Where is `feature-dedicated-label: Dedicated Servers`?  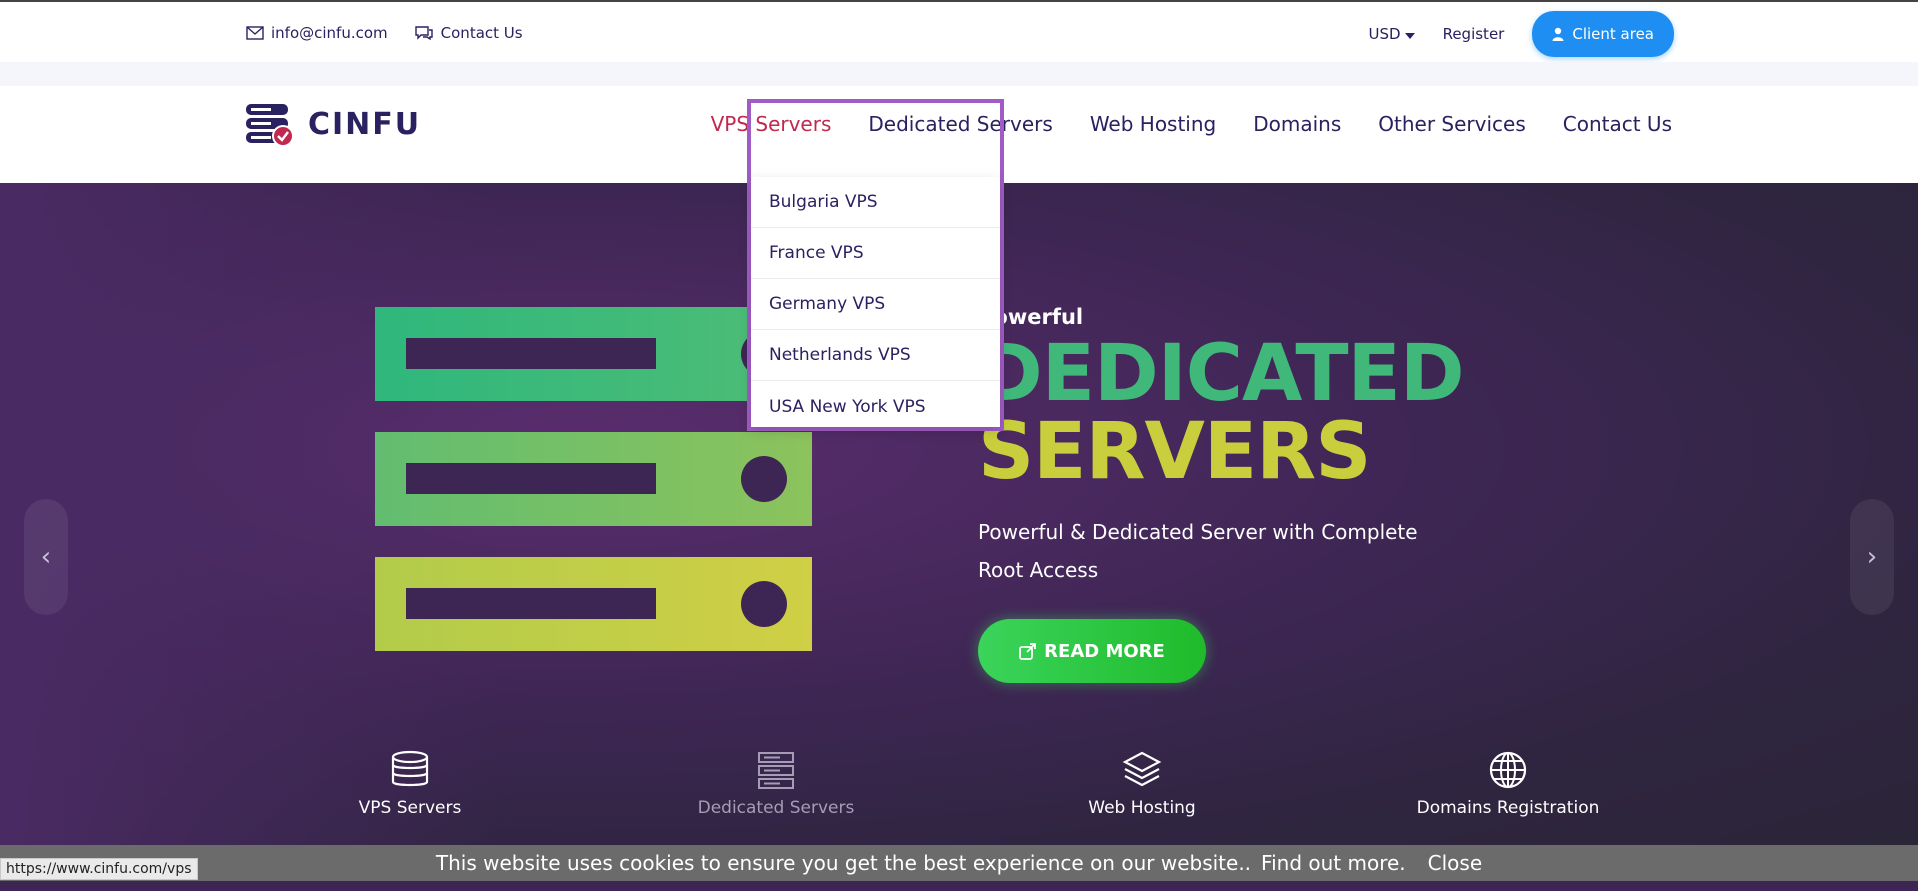 feature-dedicated-label: Dedicated Servers is located at coordinates (776, 808).